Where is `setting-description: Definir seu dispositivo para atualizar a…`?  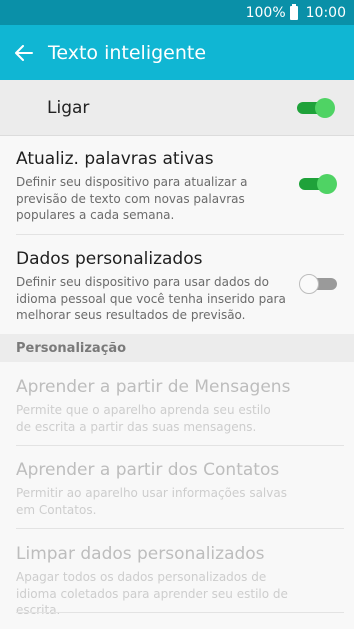 setting-description: Definir seu dispositivo para atualizar a… is located at coordinates (132, 198).